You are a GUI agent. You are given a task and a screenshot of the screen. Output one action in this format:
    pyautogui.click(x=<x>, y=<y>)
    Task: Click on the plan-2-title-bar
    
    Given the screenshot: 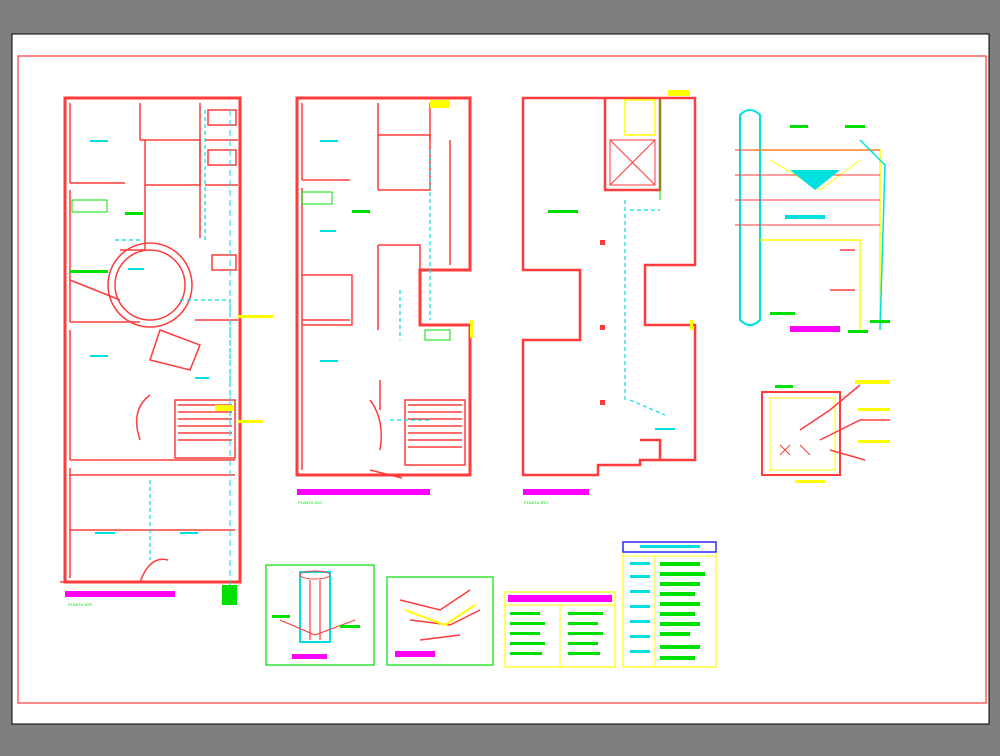 What is the action you would take?
    pyautogui.click(x=363, y=492)
    